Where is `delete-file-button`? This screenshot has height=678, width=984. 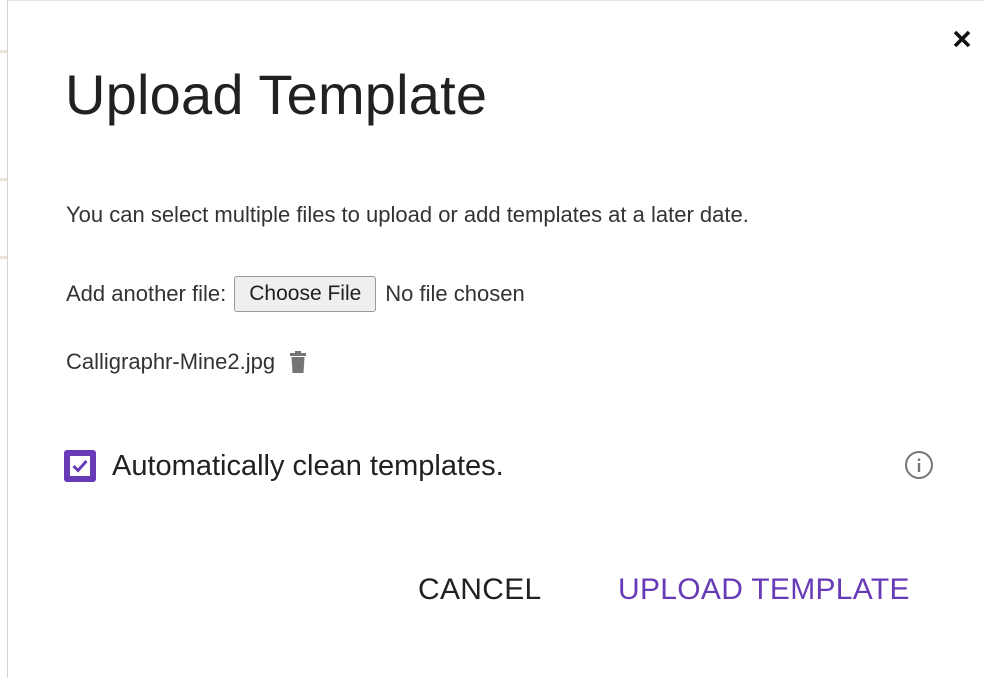
delete-file-button is located at coordinates (298, 362).